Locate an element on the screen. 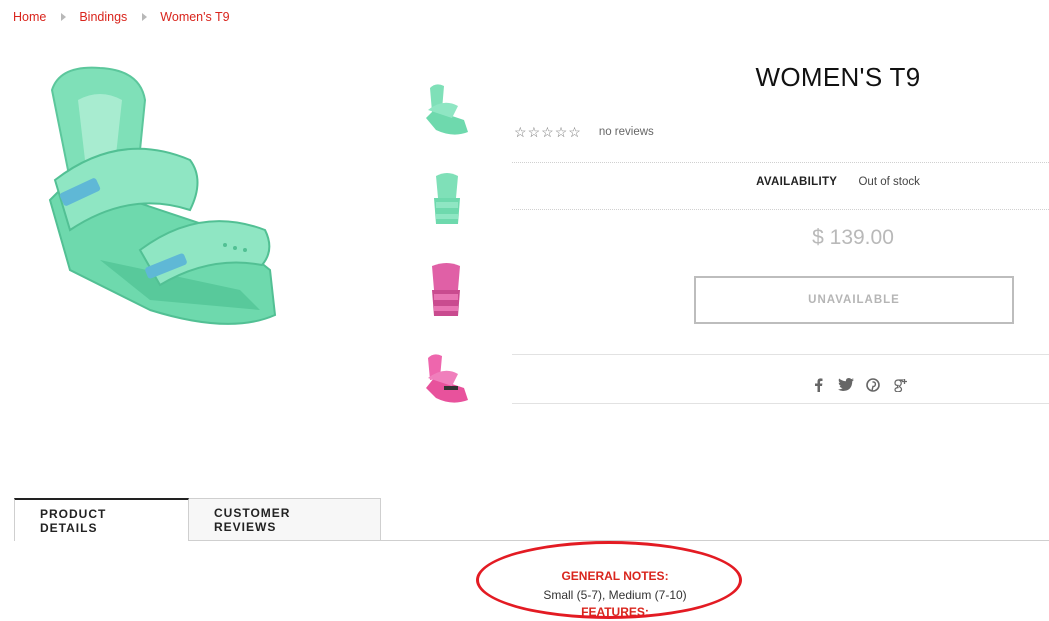 This screenshot has height=621, width=1049. product-title: WOMEN'S T9 is located at coordinates (838, 77).